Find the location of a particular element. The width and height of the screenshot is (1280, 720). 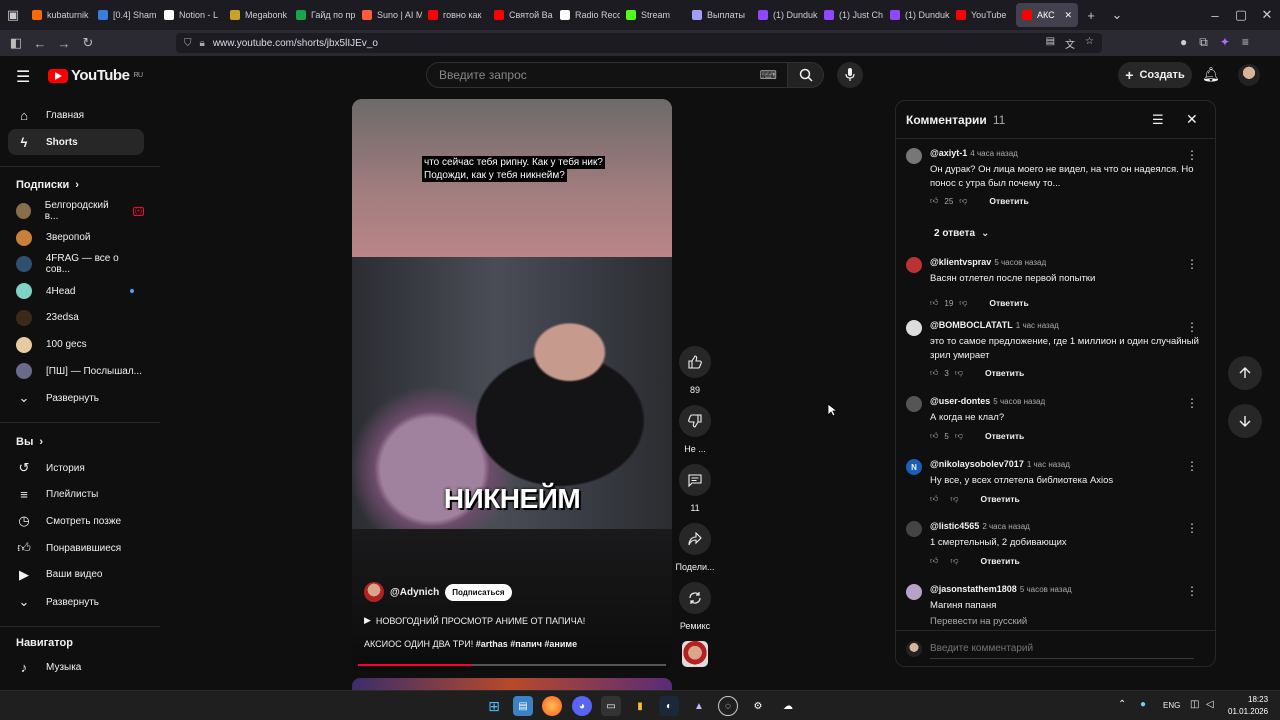

system-clock: 18:23 01.01.2026 is located at coordinates (1248, 706).